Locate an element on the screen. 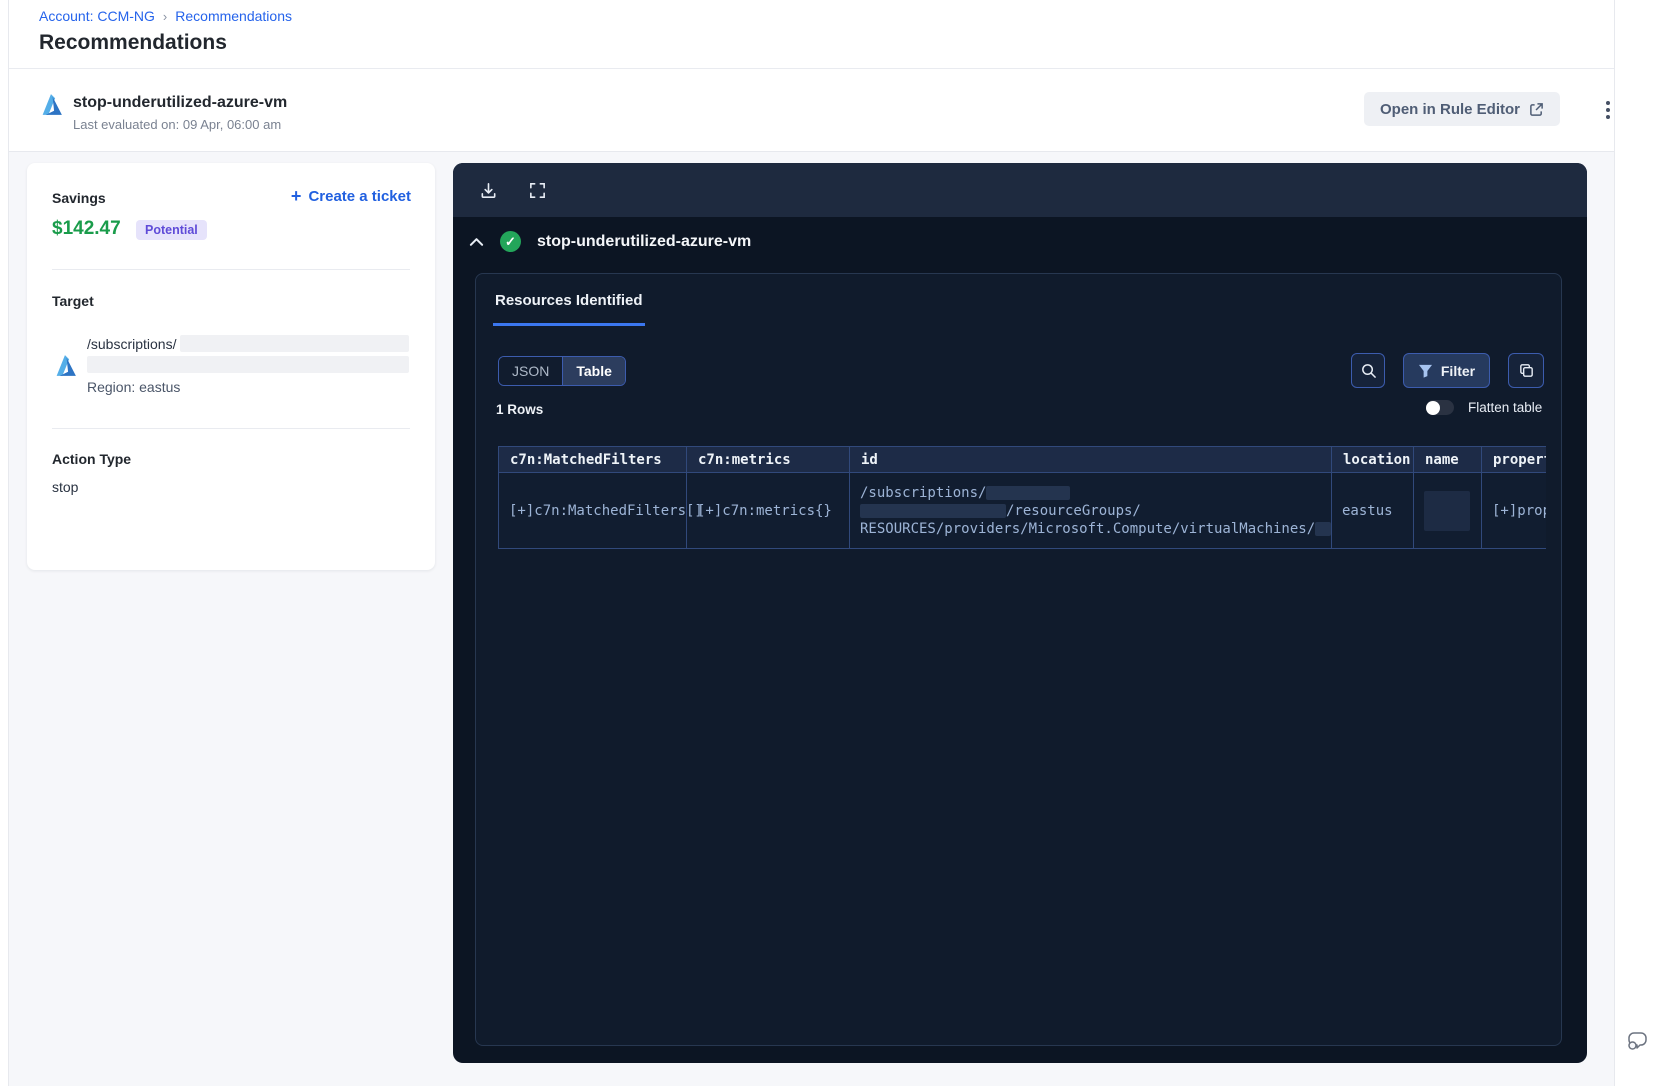 This screenshot has height=1086, width=1662. download-button is located at coordinates (488, 190).